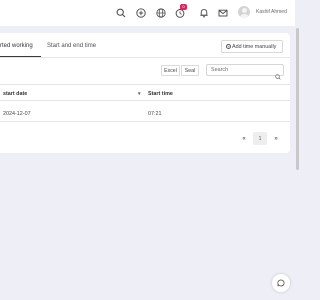  What do you see at coordinates (161, 13) in the screenshot?
I see `globe-icon` at bounding box center [161, 13].